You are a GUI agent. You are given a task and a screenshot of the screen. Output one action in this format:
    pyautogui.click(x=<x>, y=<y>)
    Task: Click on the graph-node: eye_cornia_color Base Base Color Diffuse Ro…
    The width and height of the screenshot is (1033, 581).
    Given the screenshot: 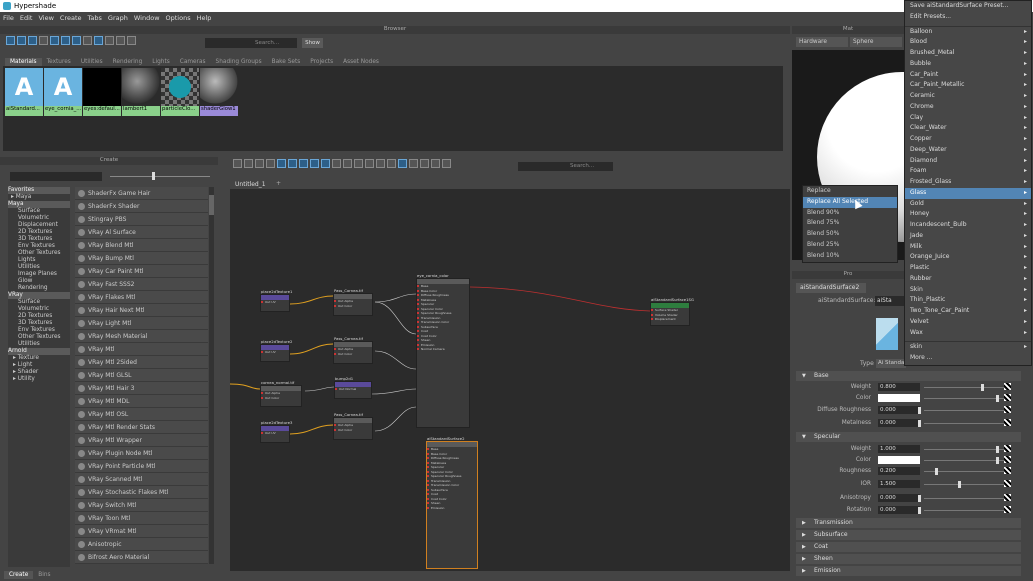 What is the action you would take?
    pyautogui.click(x=443, y=350)
    